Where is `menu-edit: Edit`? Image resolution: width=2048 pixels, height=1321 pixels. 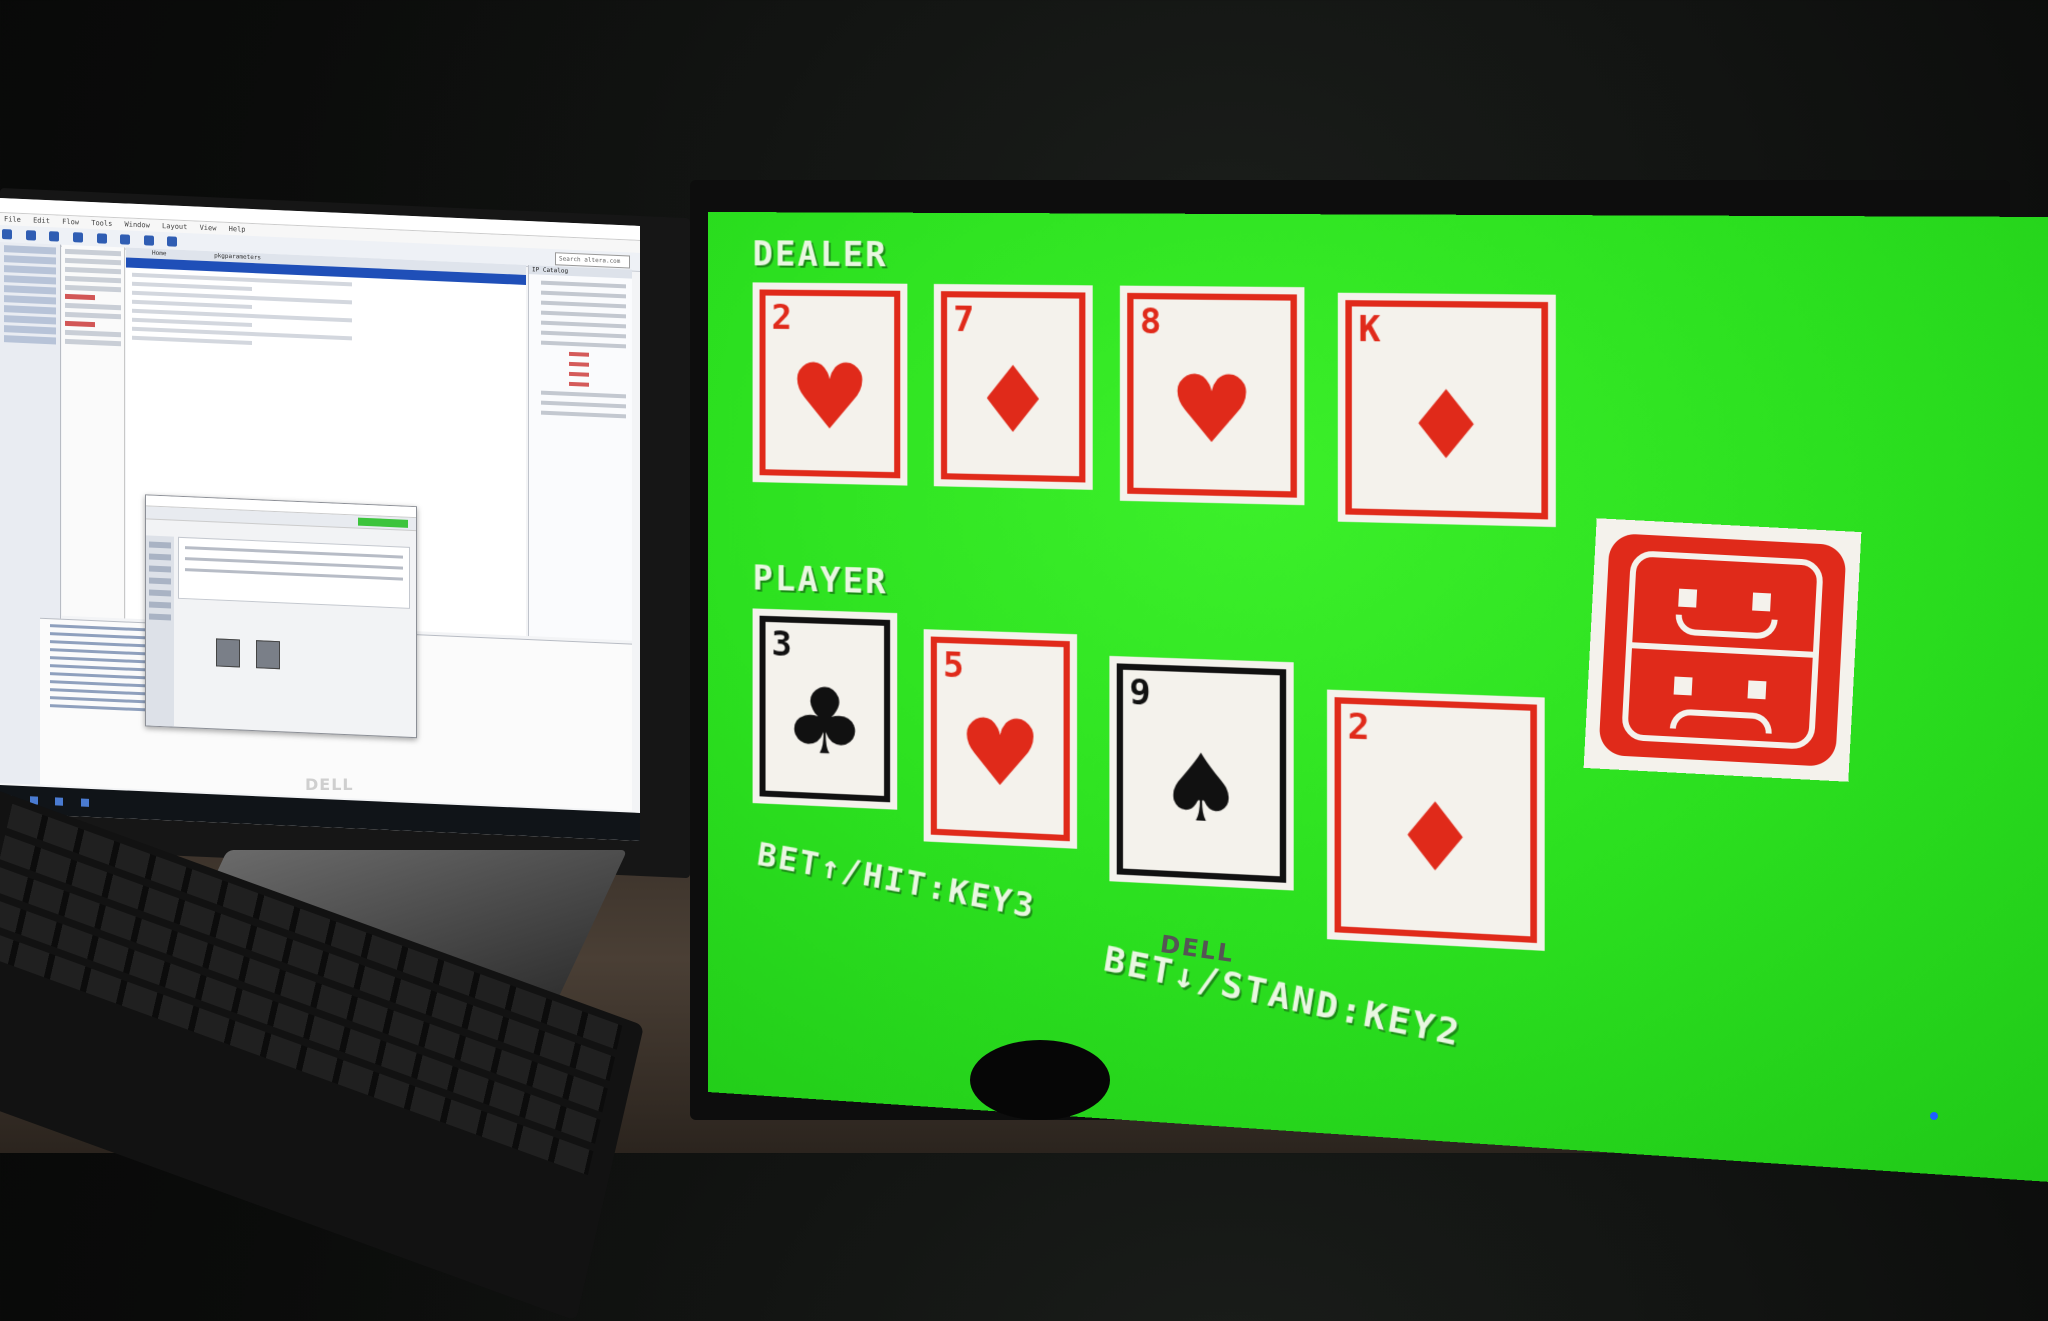 menu-edit: Edit is located at coordinates (41, 220).